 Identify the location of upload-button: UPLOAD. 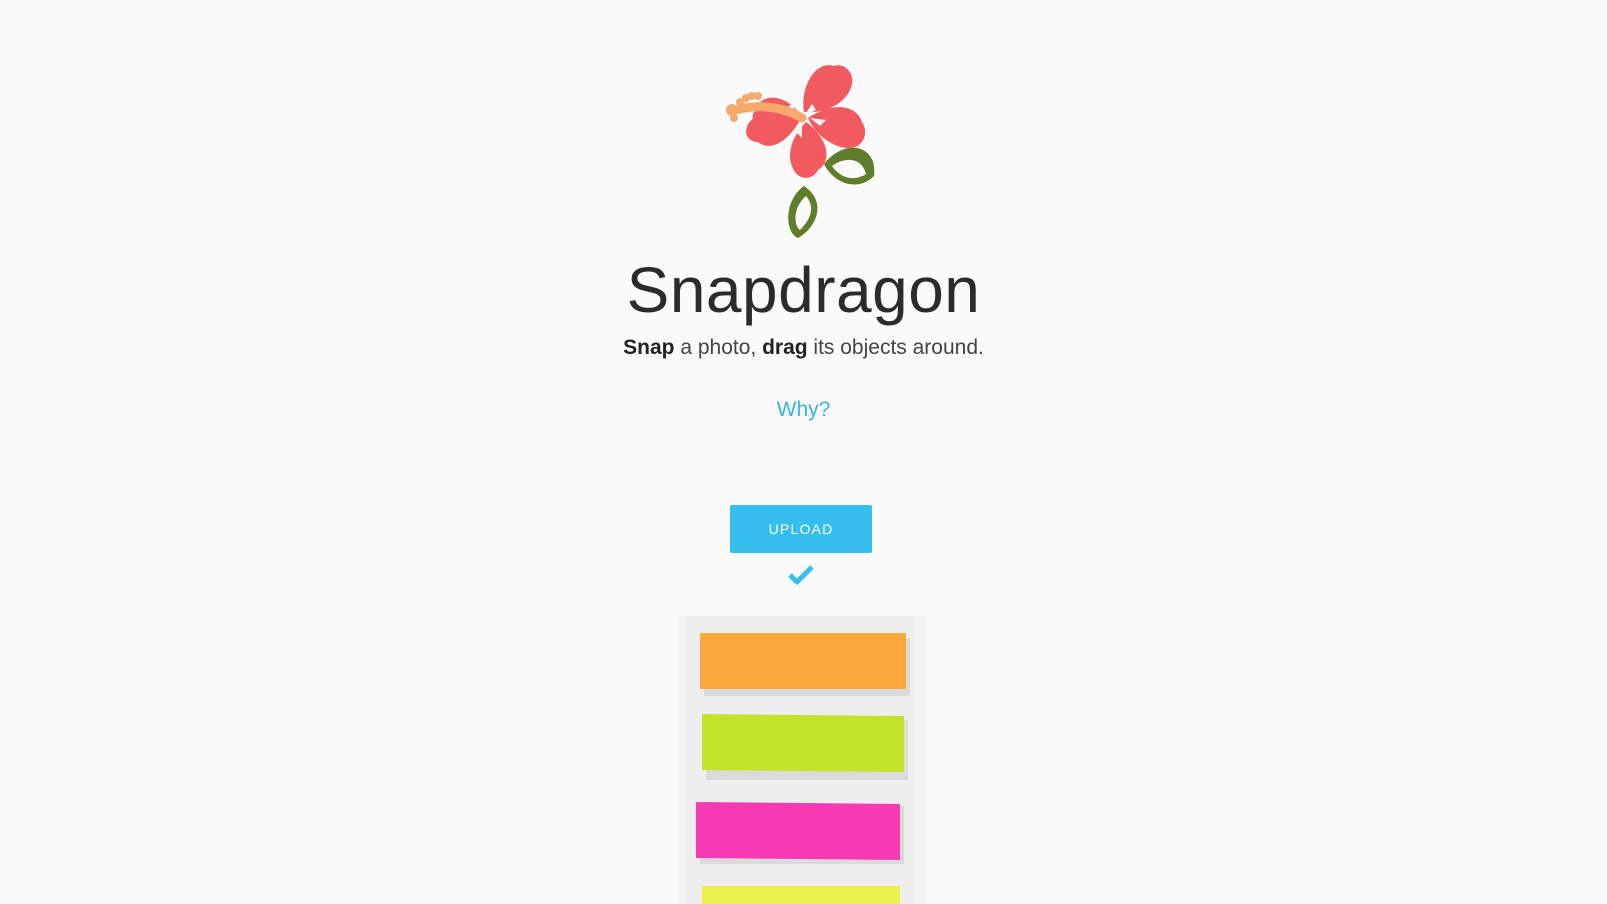
(801, 529).